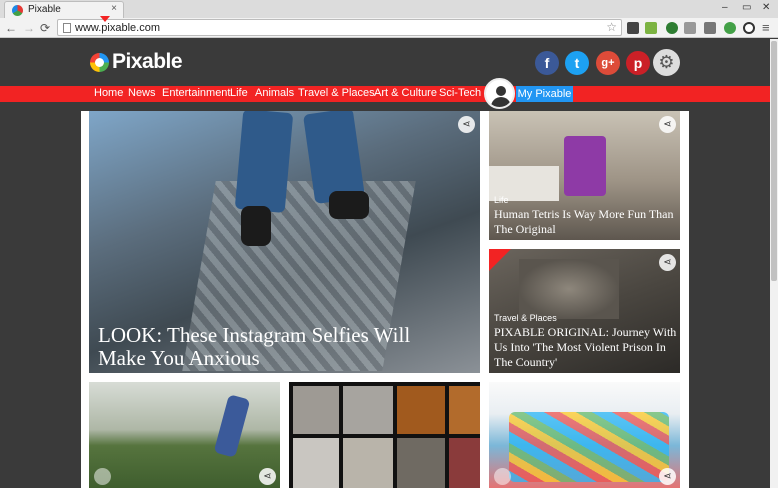  Describe the element at coordinates (17, 10) in the screenshot. I see `pixable-favicon-icon` at that location.